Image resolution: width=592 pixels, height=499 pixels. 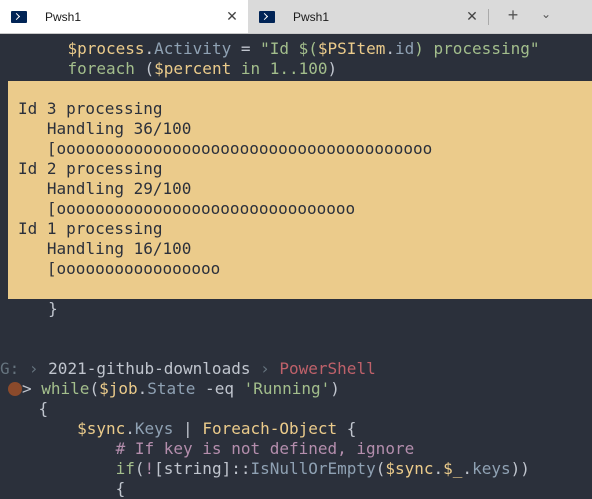 I want to click on progress-status: Handling 16/100, so click(x=119, y=248).